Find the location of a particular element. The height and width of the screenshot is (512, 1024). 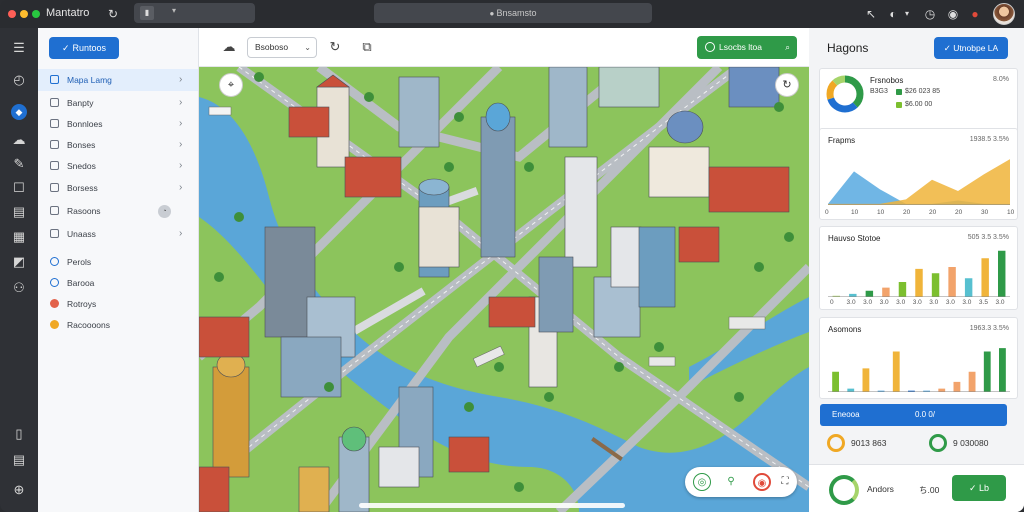

document-icon: ▤ is located at coordinates (19, 212).